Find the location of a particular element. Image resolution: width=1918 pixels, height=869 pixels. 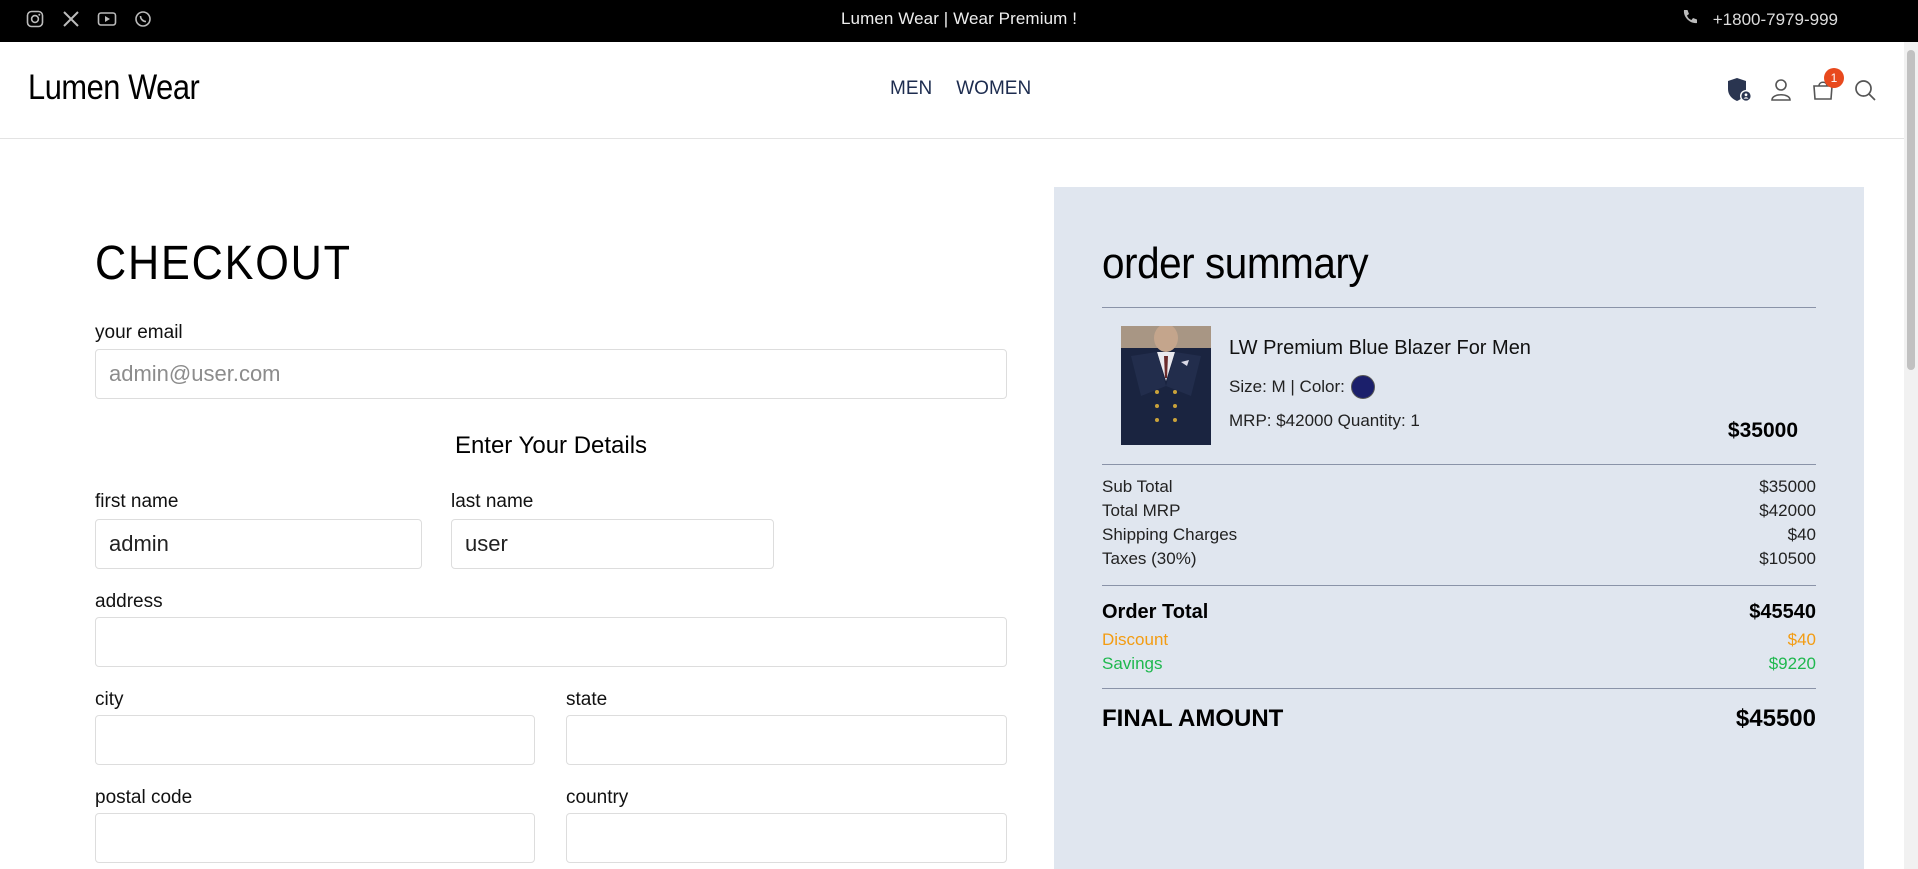

product-image is located at coordinates (1166, 385).